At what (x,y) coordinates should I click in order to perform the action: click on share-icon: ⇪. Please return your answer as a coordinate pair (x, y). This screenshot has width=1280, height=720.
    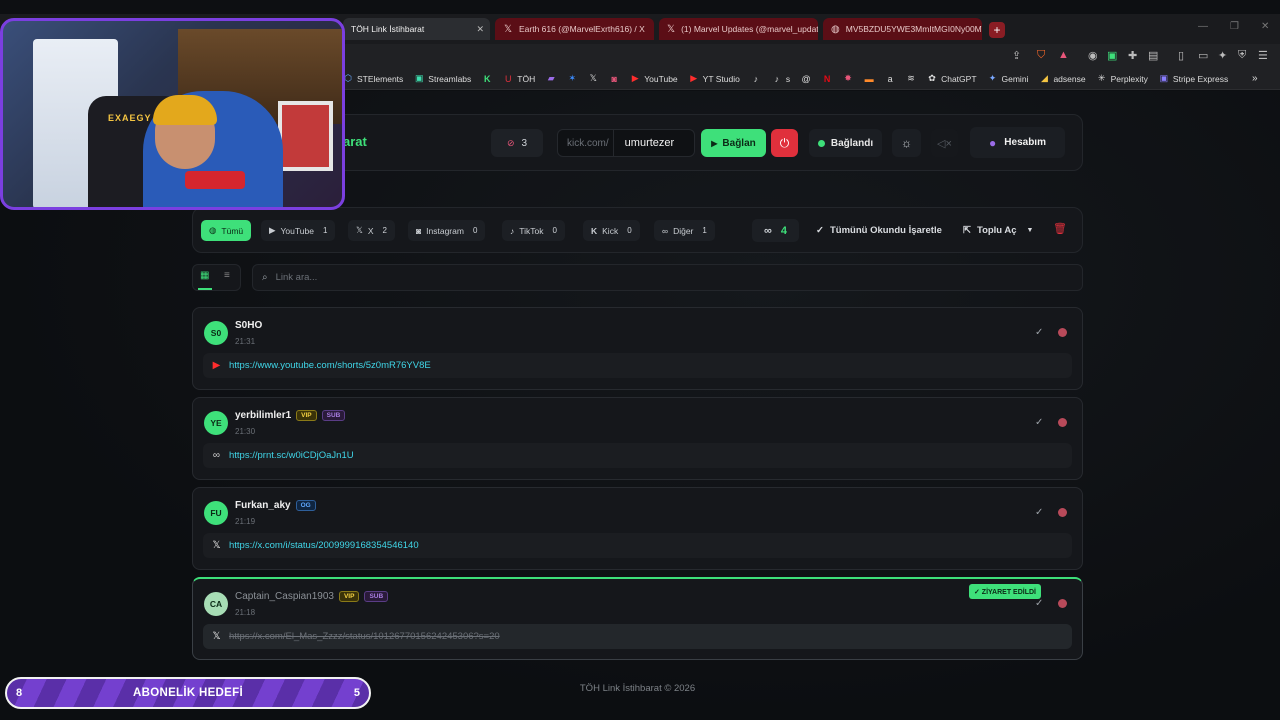
    Looking at the image, I should click on (1016, 55).